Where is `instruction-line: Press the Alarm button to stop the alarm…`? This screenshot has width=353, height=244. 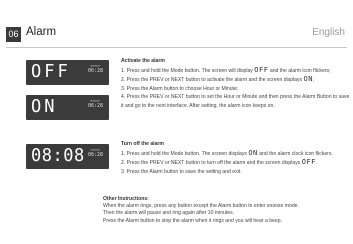 instruction-line: Press the Alarm button to stop the alarm… is located at coordinates (192, 220).